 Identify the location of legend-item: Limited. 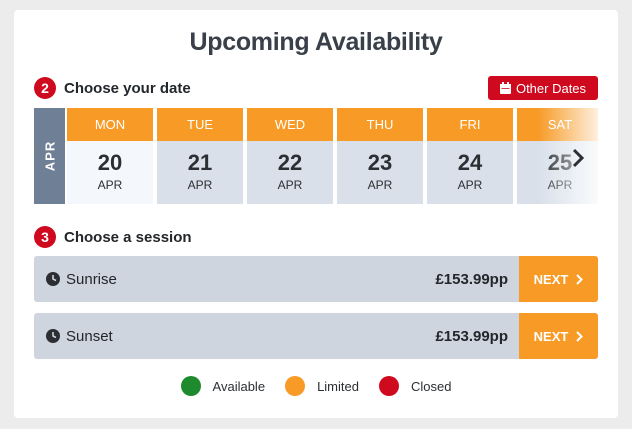
(322, 386).